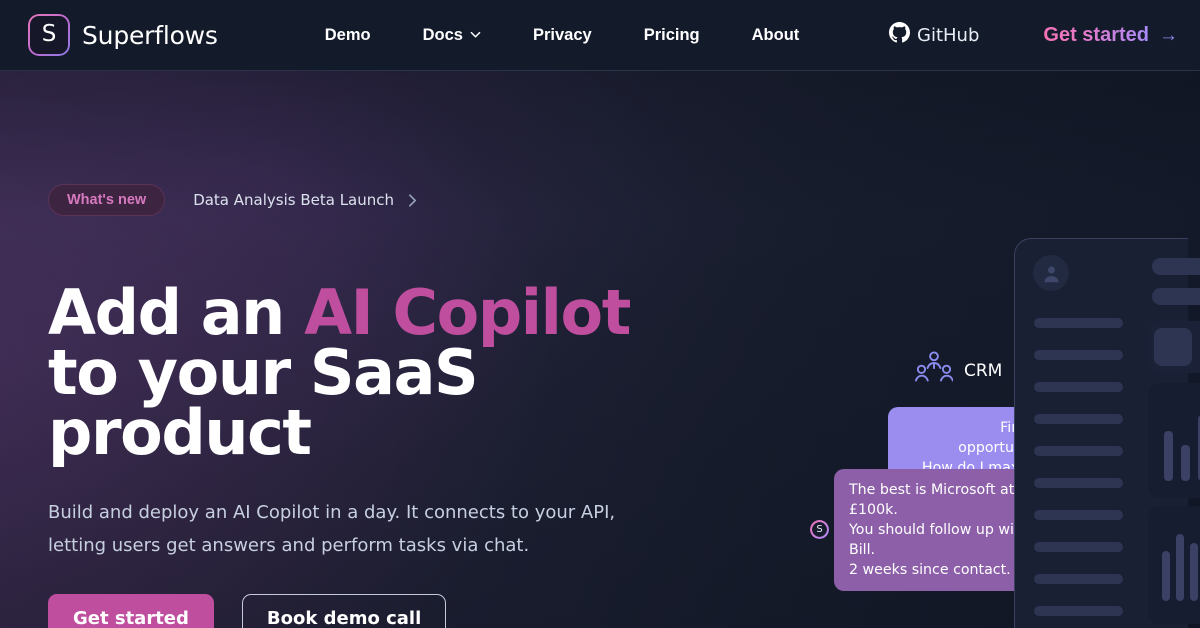 The image size is (1200, 628). What do you see at coordinates (131, 611) in the screenshot?
I see `get-started-button: Get started` at bounding box center [131, 611].